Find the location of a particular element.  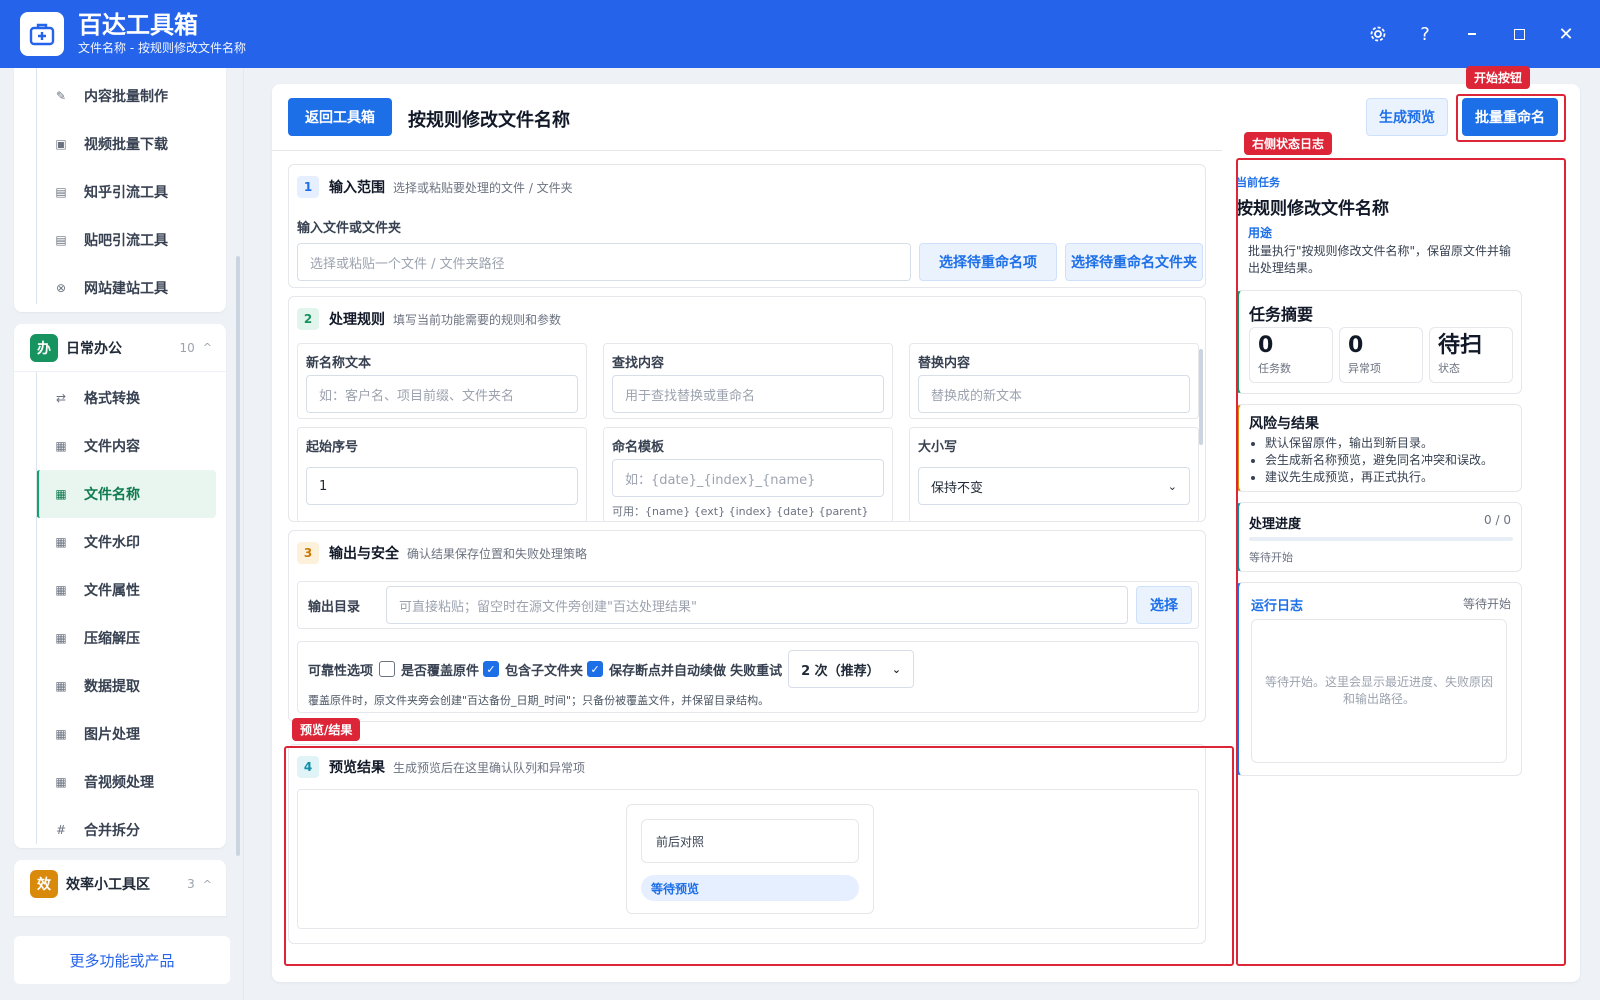

section-desc: 选择或粘贴要处理的文件 / 文件夹 is located at coordinates (483, 187).